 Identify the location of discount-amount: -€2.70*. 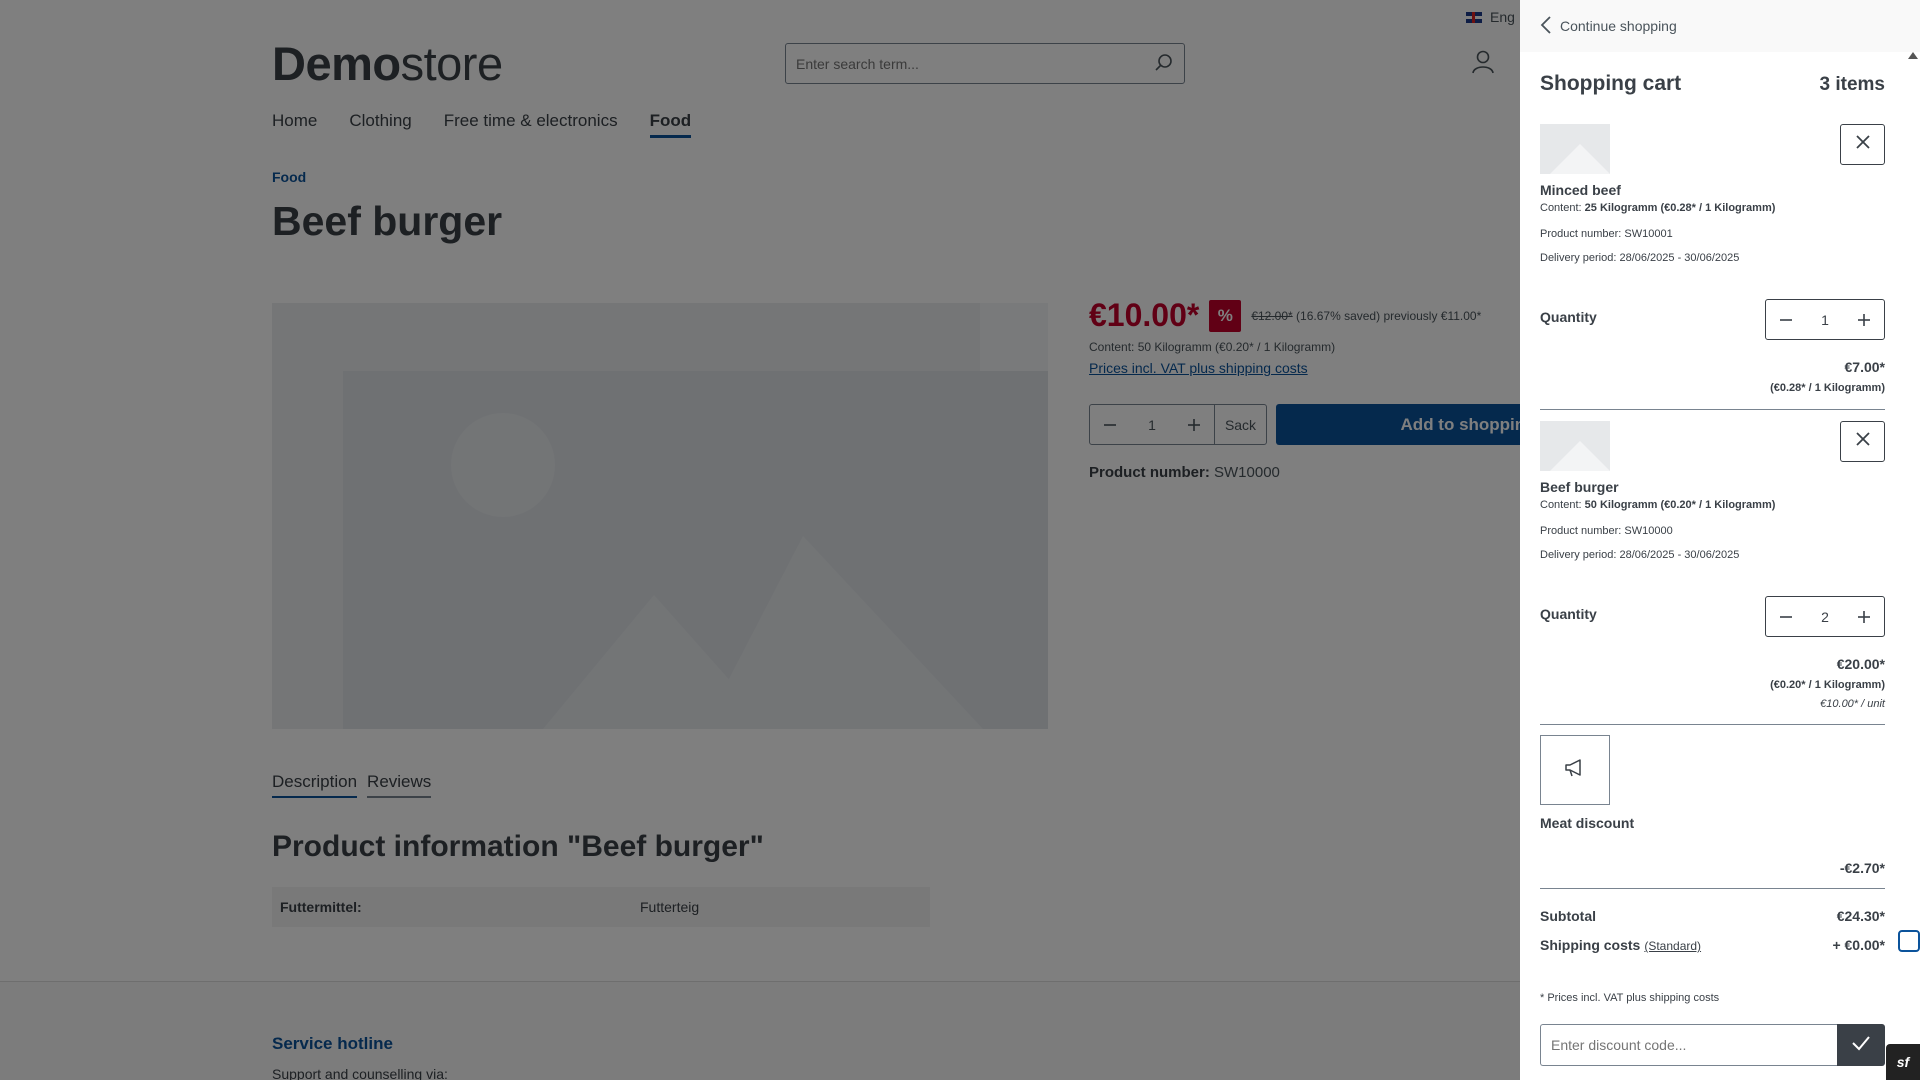
(1862, 868).